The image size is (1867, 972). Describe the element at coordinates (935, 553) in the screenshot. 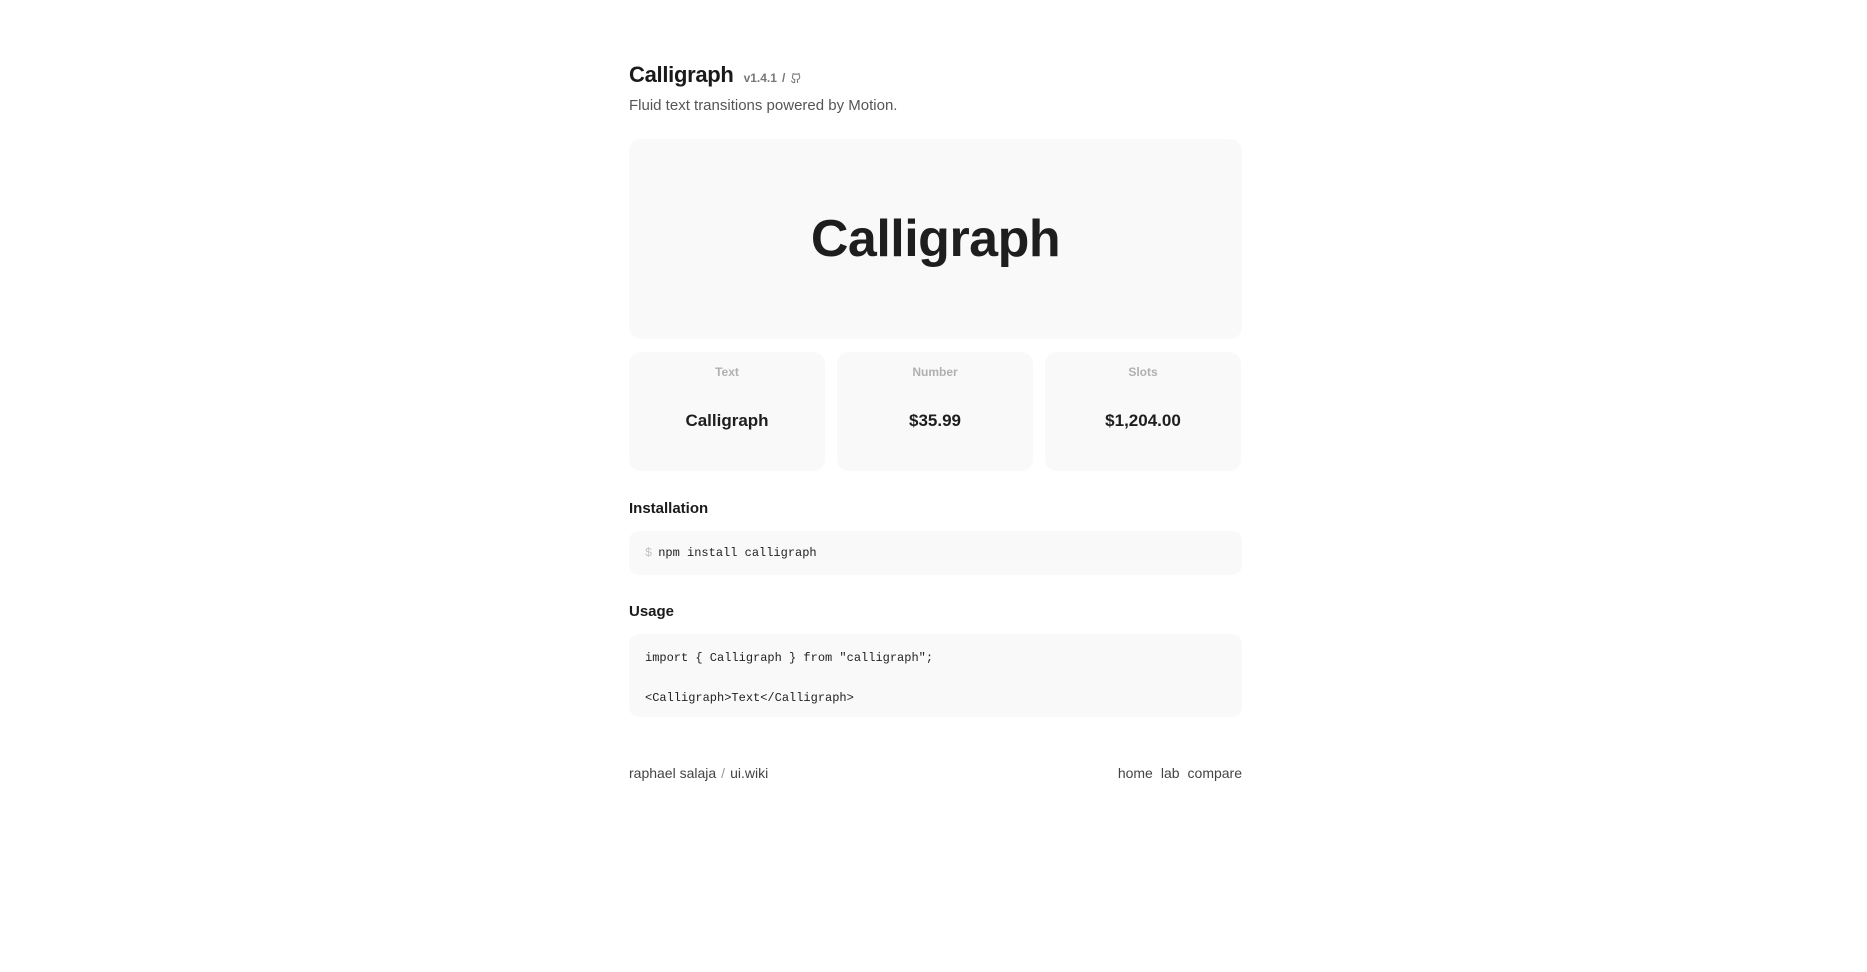

I see `install-code-block: $ npm install calligraph` at that location.